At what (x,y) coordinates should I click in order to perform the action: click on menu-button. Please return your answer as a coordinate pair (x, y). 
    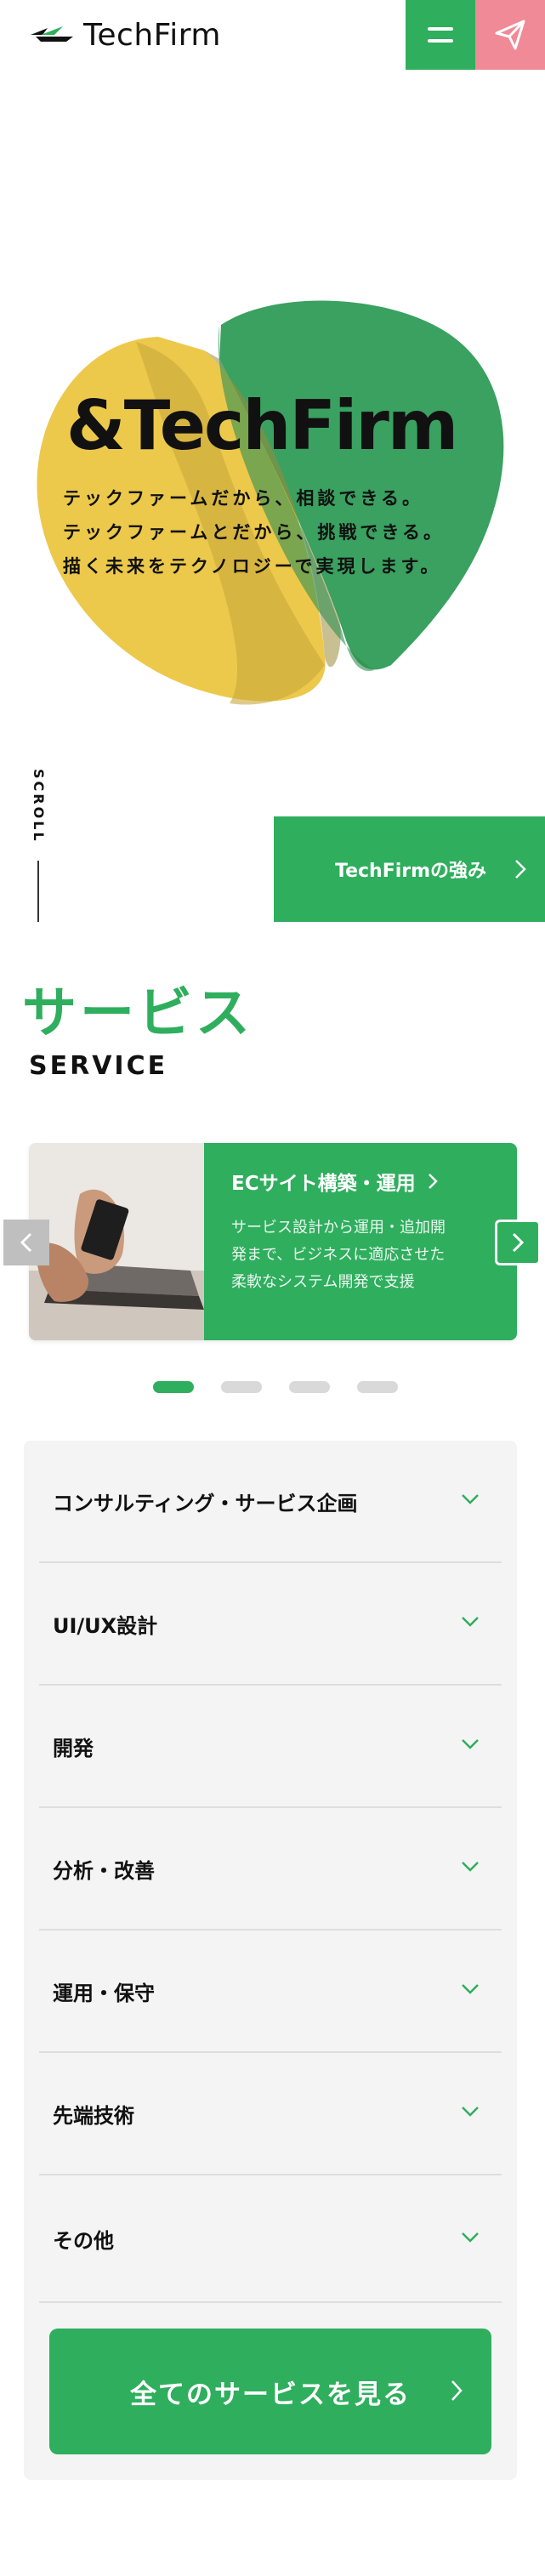
    Looking at the image, I should click on (440, 35).